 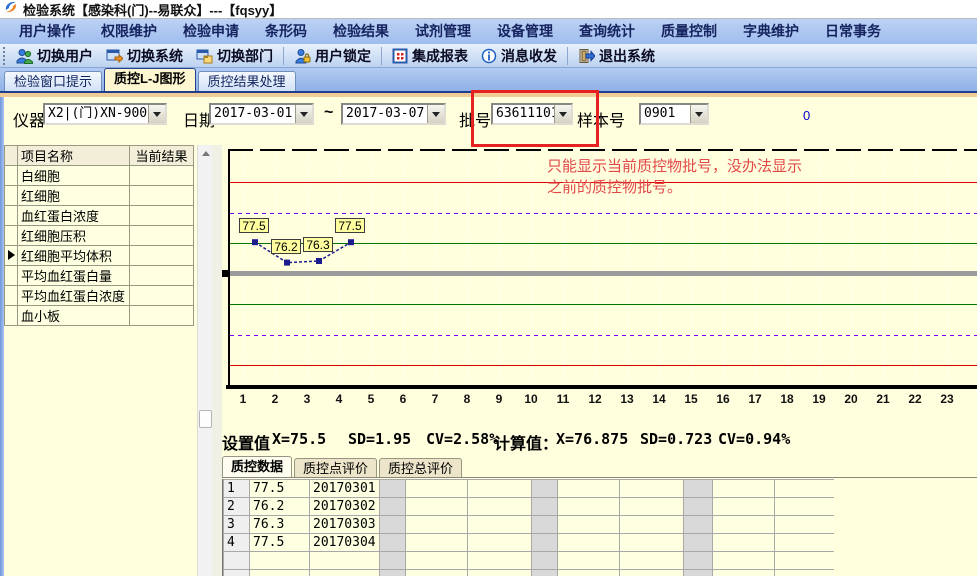 I want to click on date-to-combobox: 2017-03-07, so click(x=393, y=114).